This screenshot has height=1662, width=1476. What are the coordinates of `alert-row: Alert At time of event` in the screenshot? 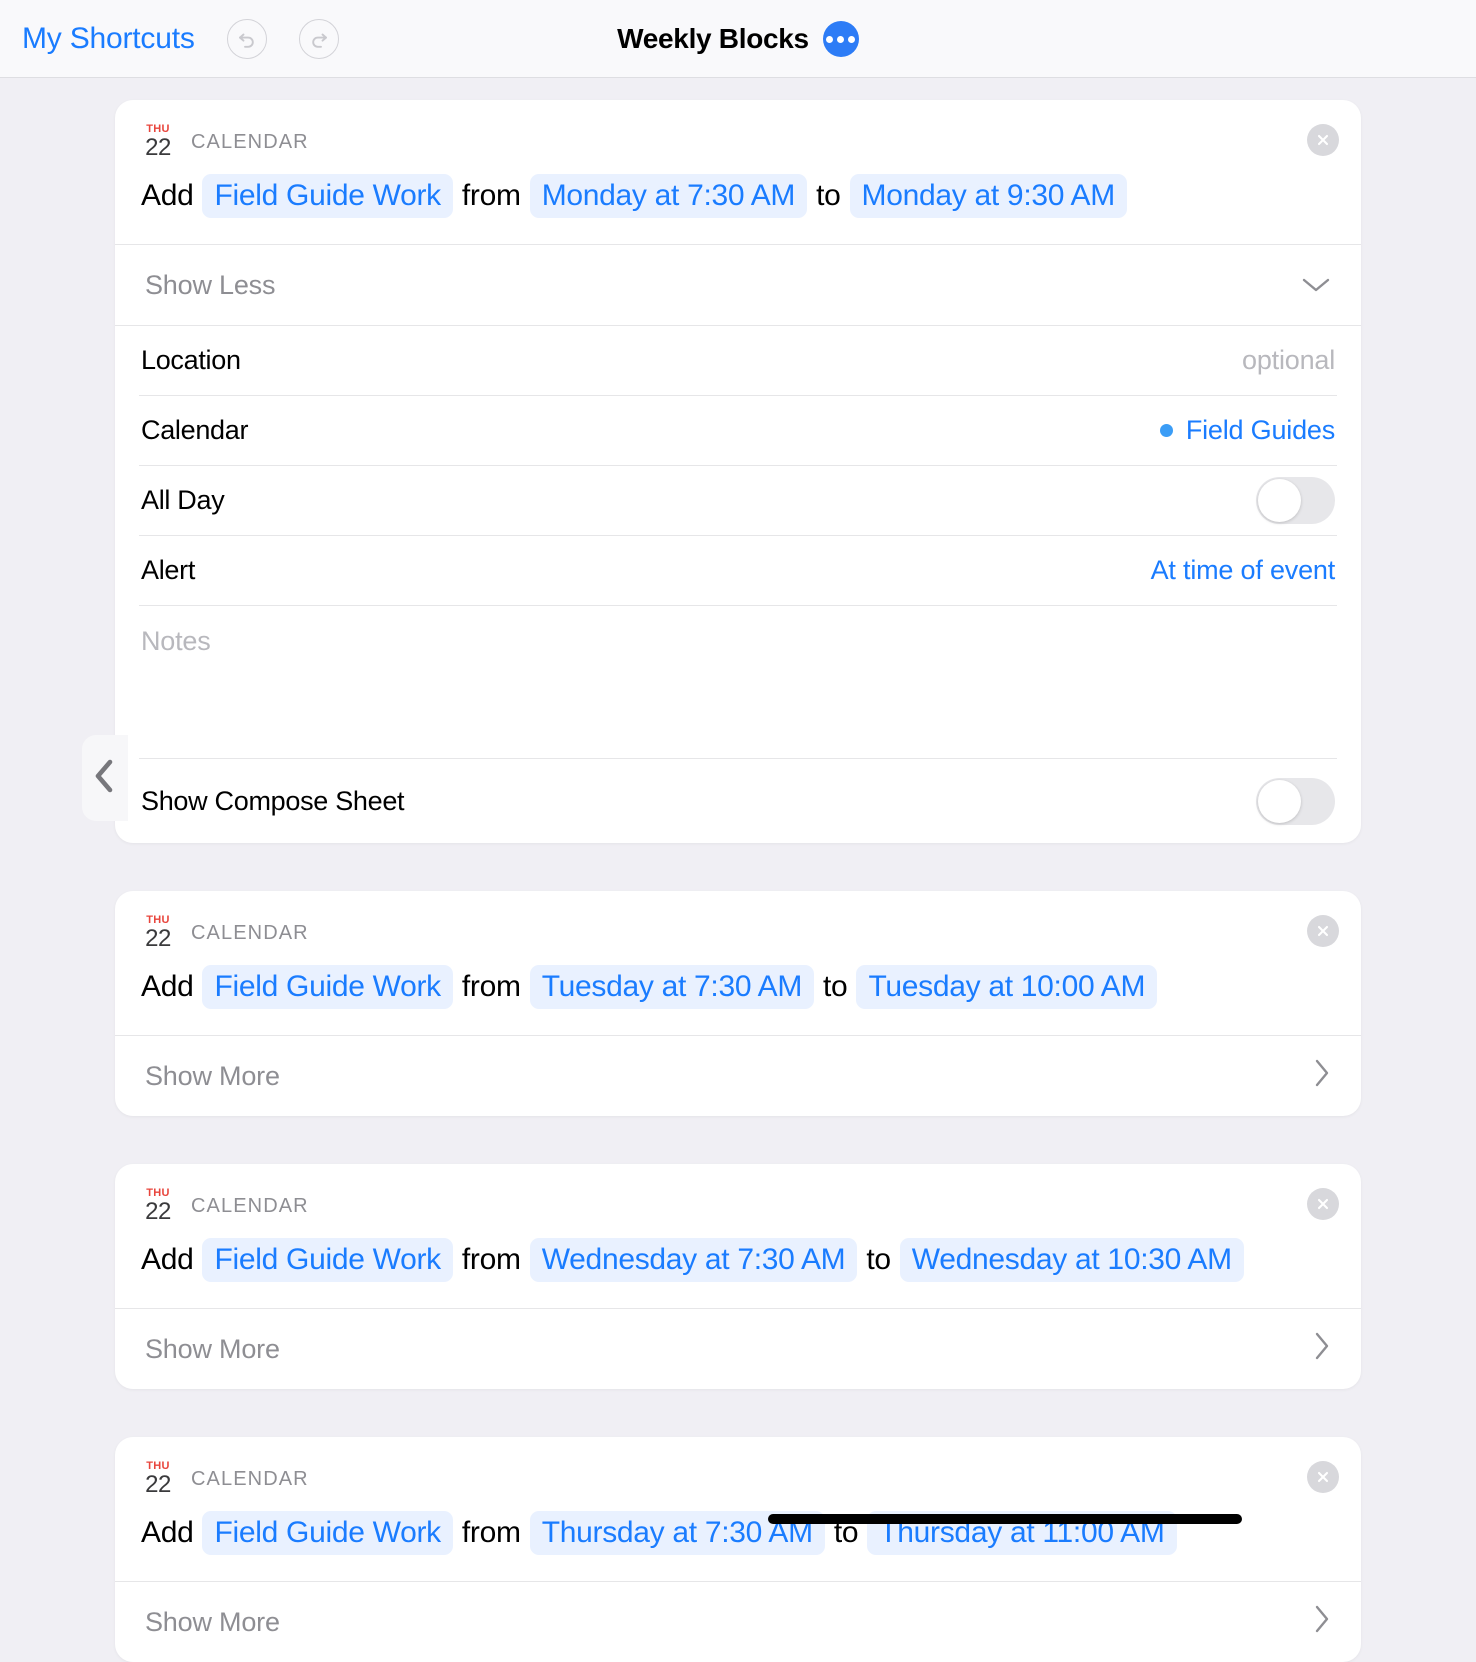 It's located at (738, 570).